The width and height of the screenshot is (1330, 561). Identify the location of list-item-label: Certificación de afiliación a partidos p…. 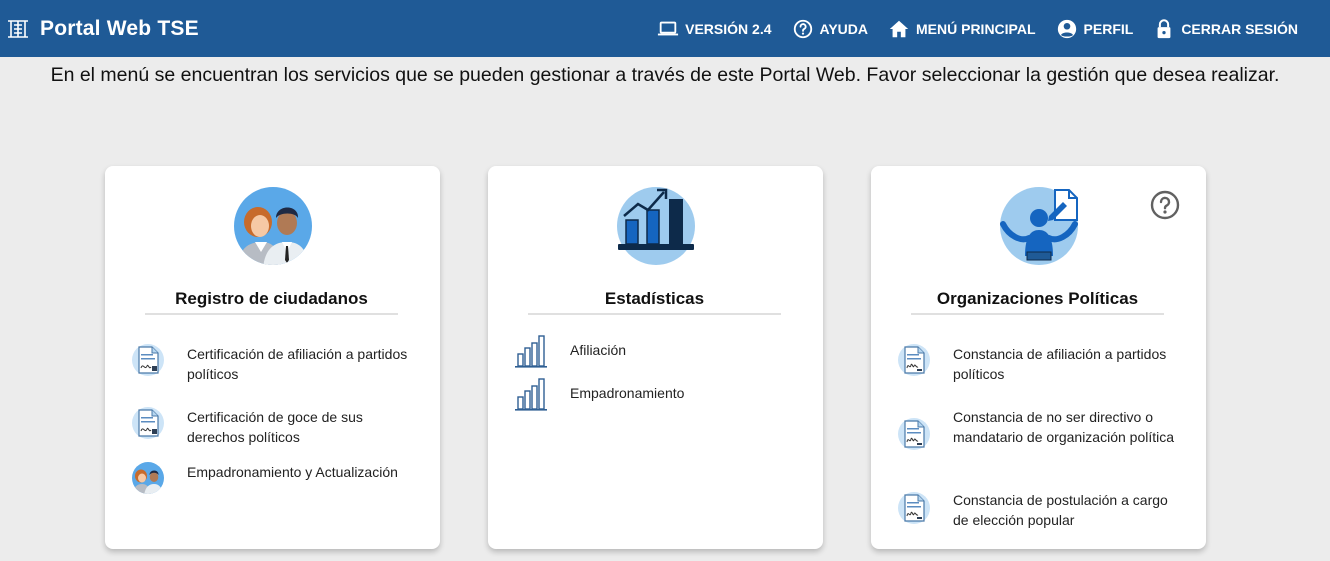
(297, 364).